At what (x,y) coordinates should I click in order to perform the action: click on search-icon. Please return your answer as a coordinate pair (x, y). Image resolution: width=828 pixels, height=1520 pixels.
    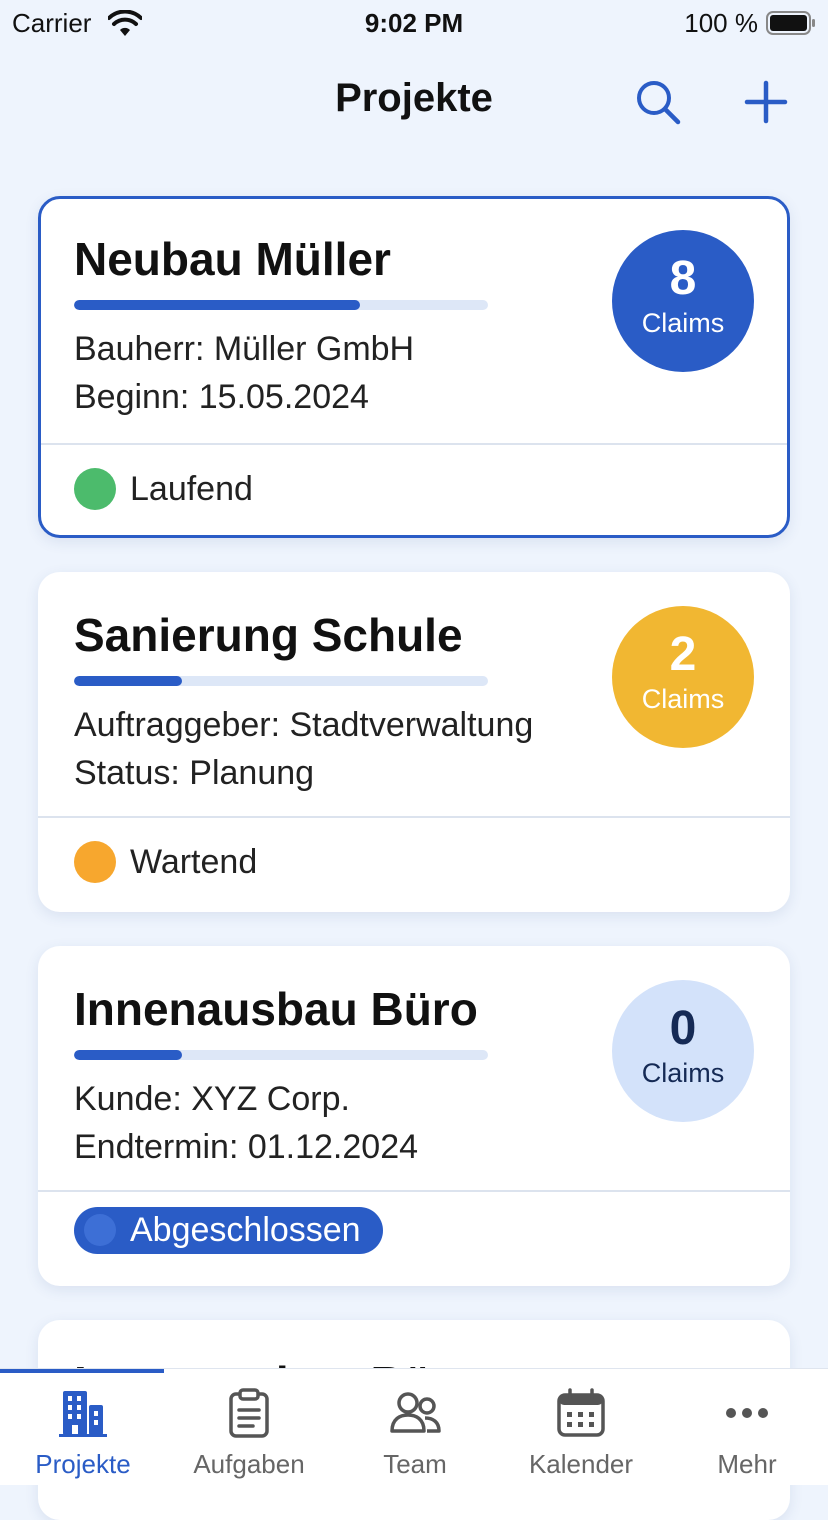
    Looking at the image, I should click on (658, 102).